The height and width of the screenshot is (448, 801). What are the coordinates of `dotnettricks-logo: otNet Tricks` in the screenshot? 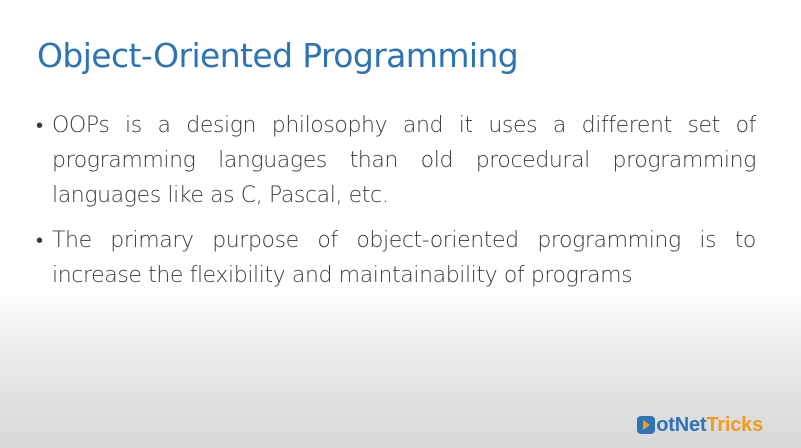 It's located at (700, 425).